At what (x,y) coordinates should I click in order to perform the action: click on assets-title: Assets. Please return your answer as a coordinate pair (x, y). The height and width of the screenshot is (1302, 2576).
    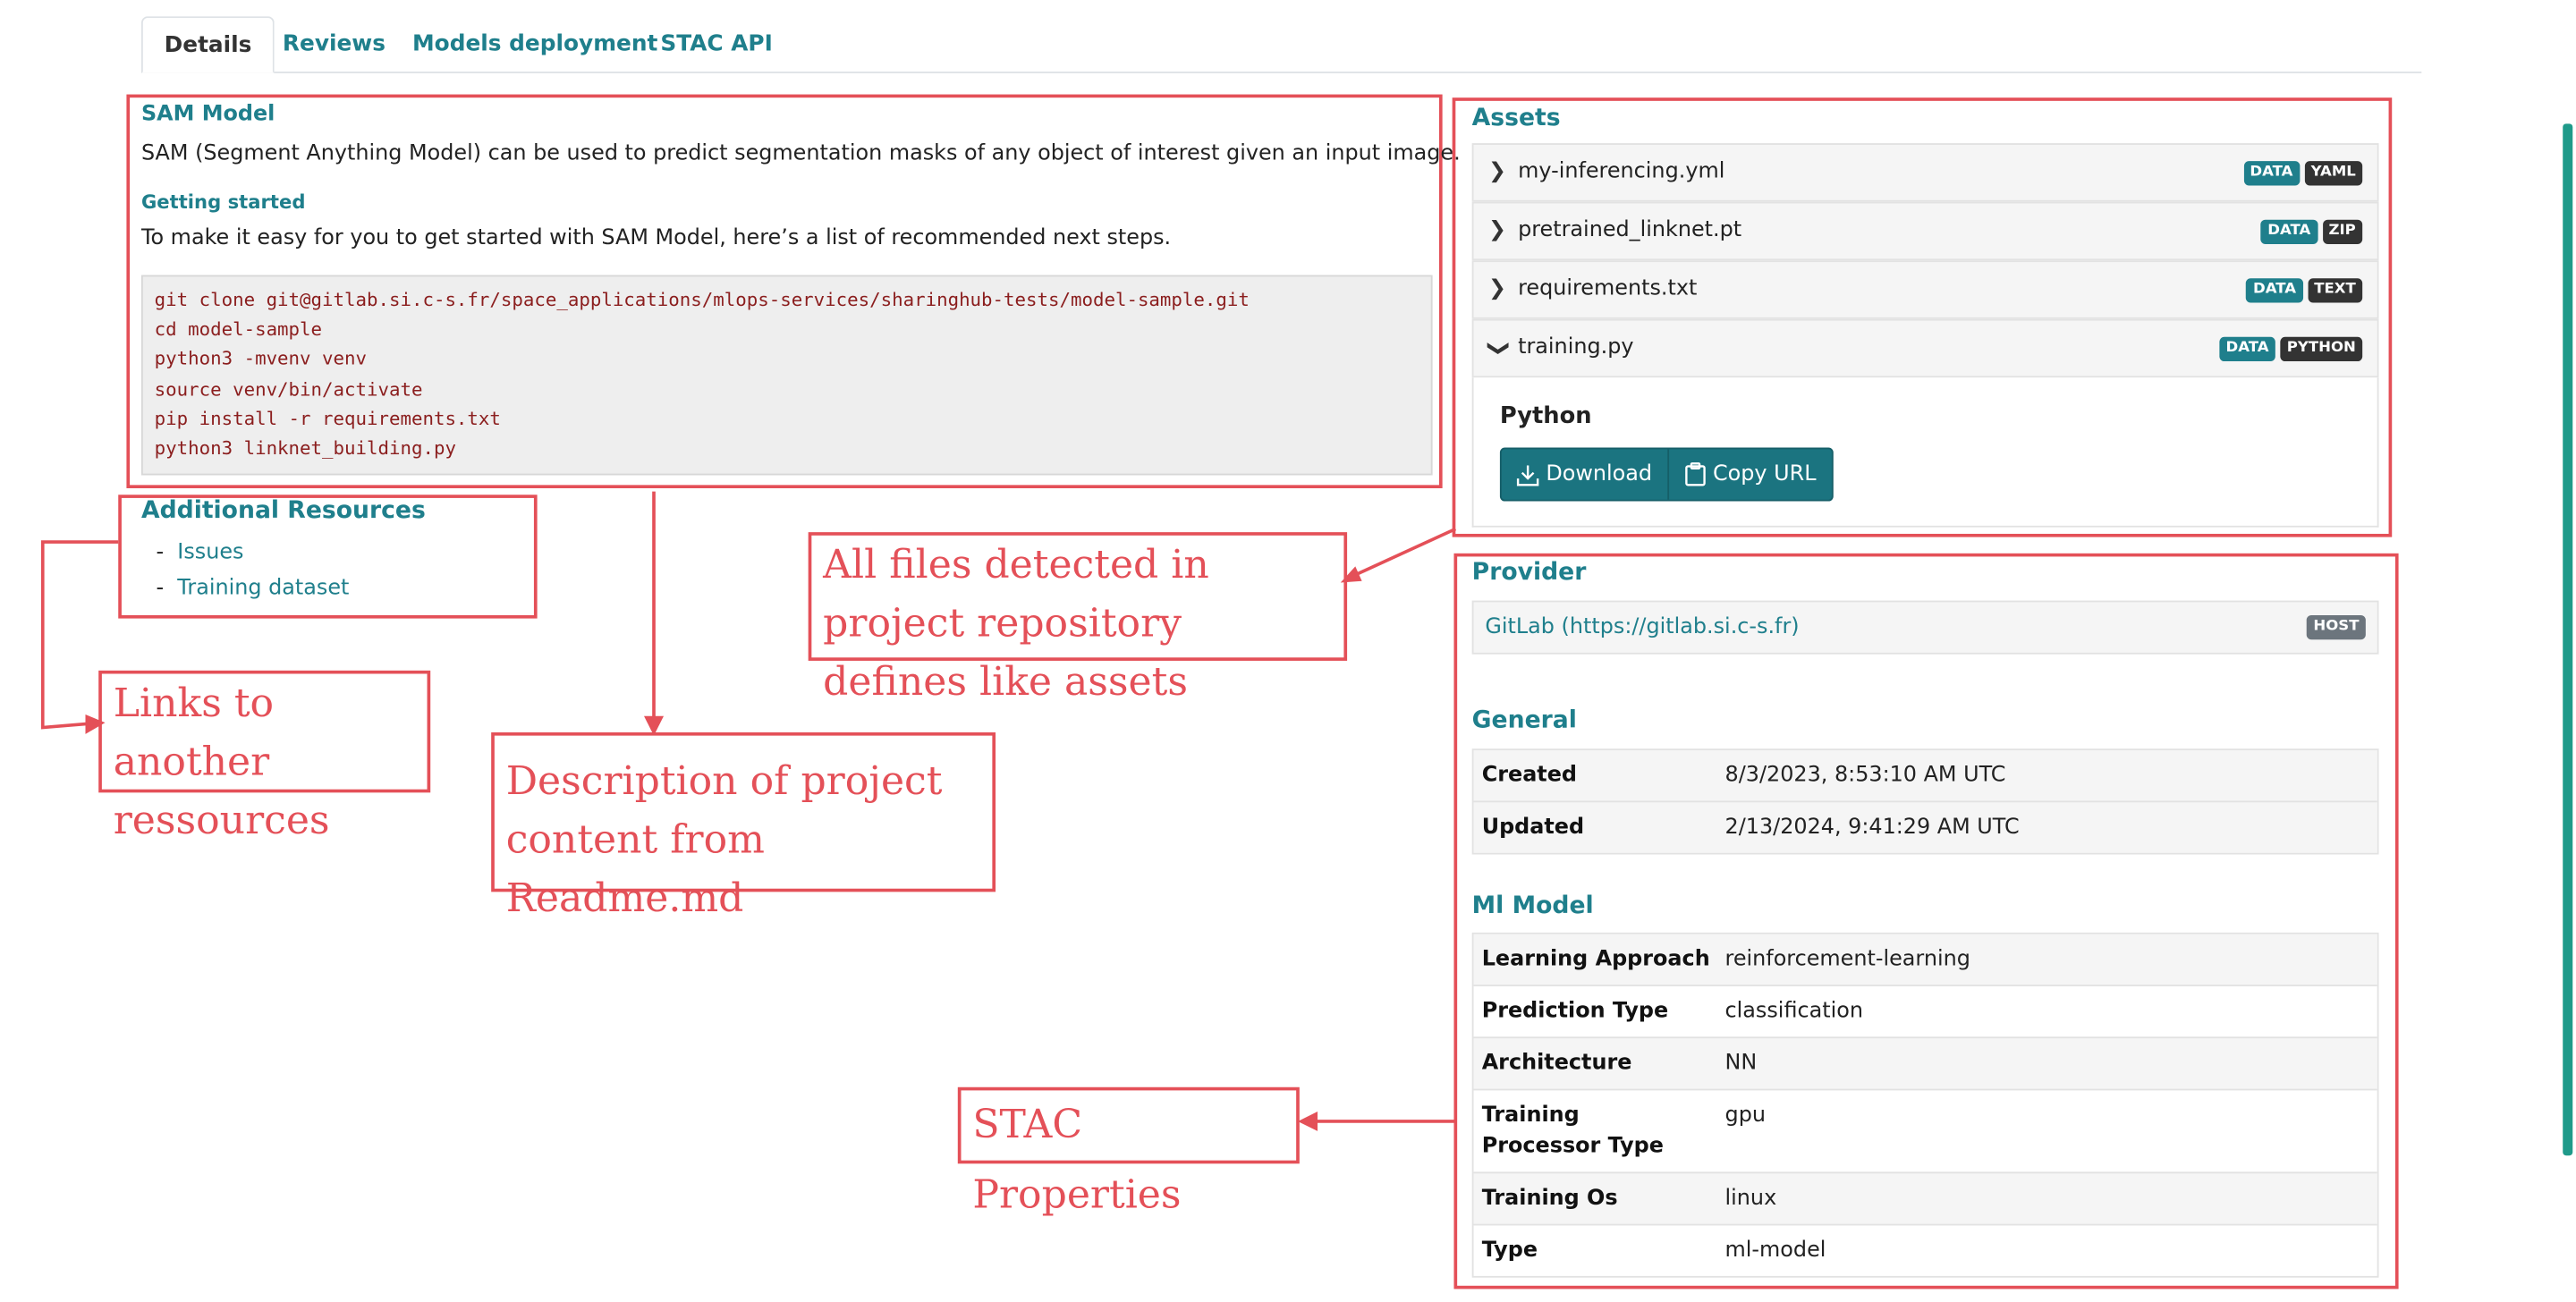
    Looking at the image, I should click on (1516, 119).